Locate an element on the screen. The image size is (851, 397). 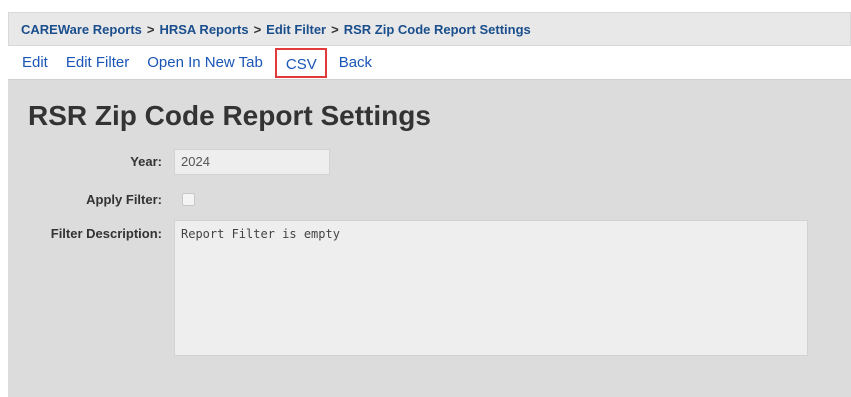
csv-link: CSV is located at coordinates (300, 62).